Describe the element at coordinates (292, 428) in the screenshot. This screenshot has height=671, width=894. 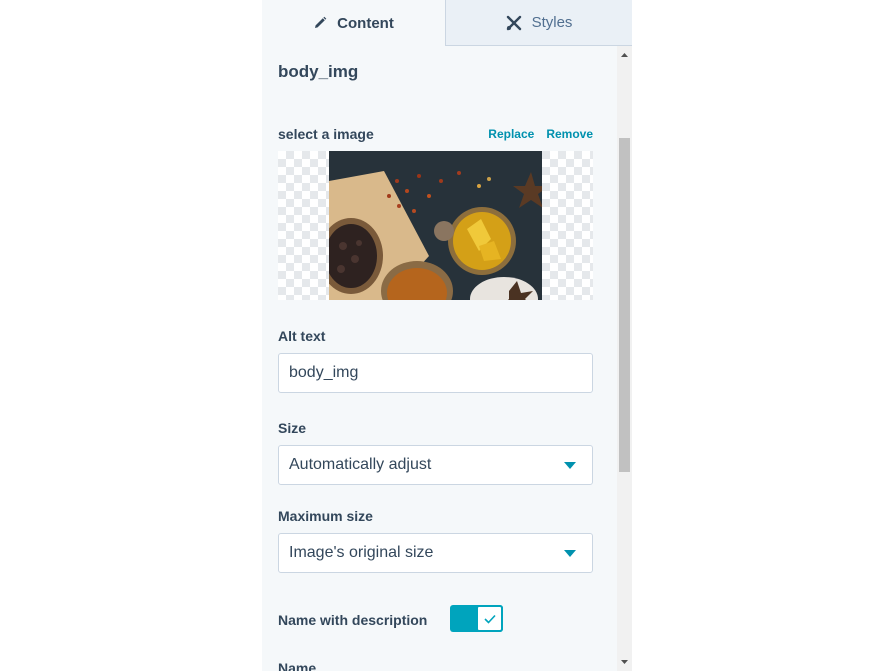
I see `size-label: Size` at that location.